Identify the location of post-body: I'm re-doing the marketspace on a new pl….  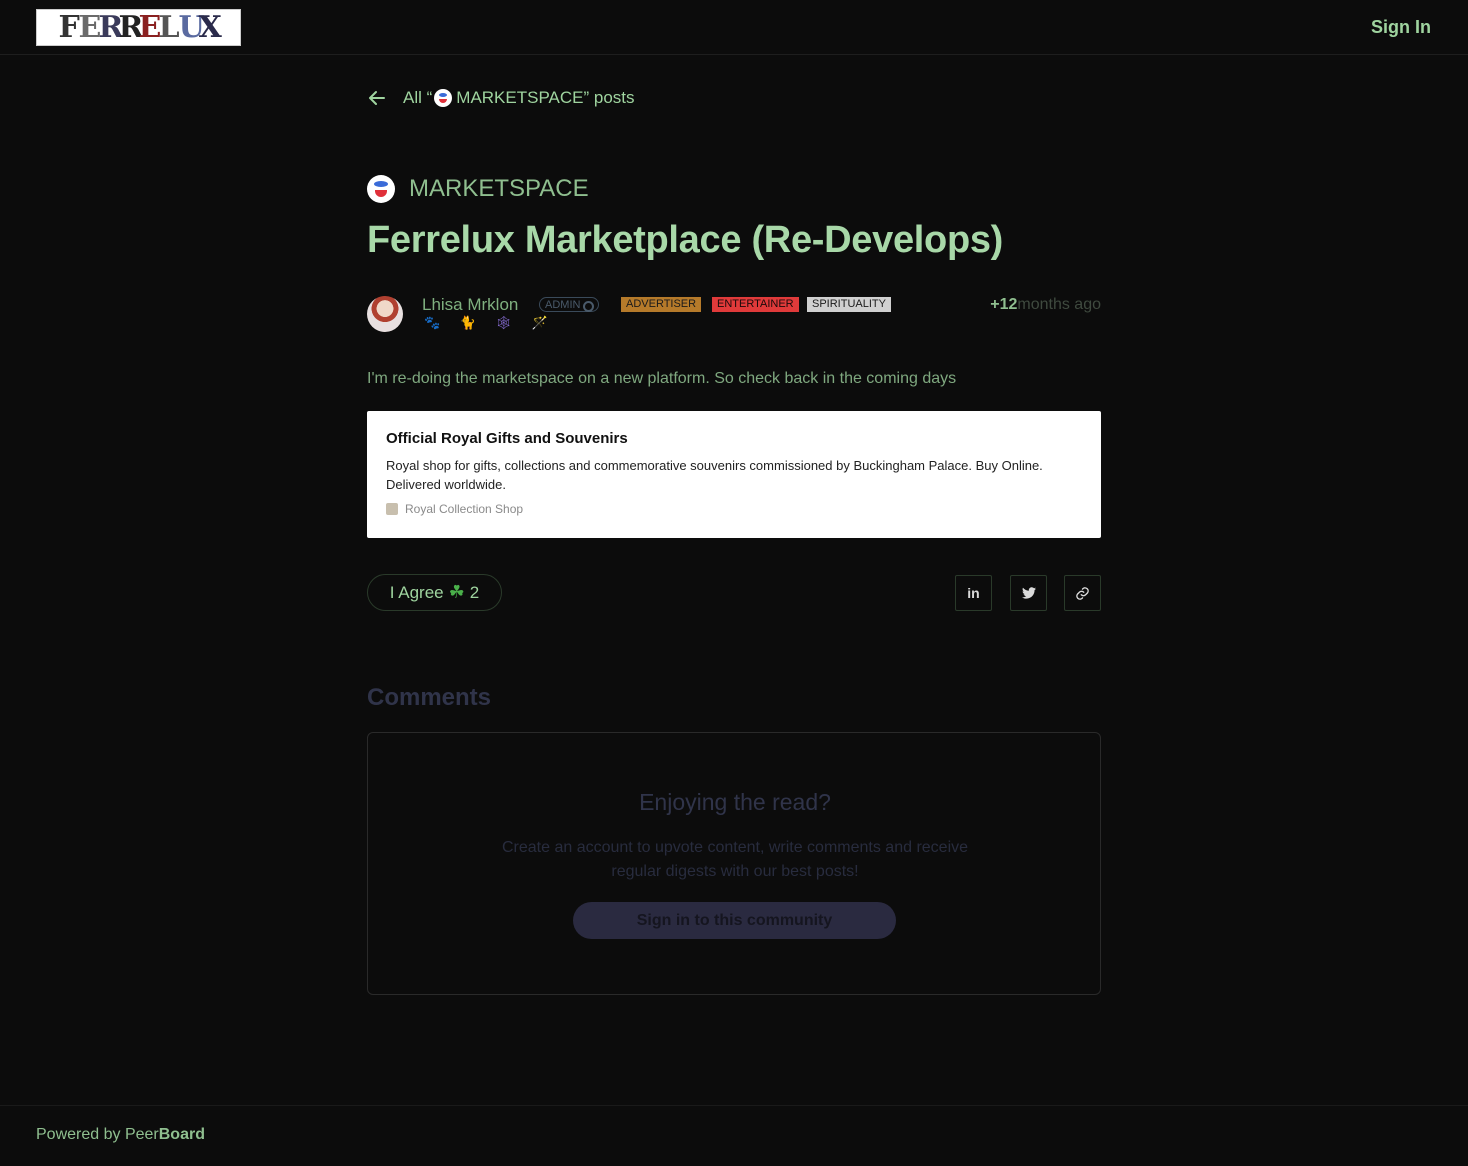
(662, 378).